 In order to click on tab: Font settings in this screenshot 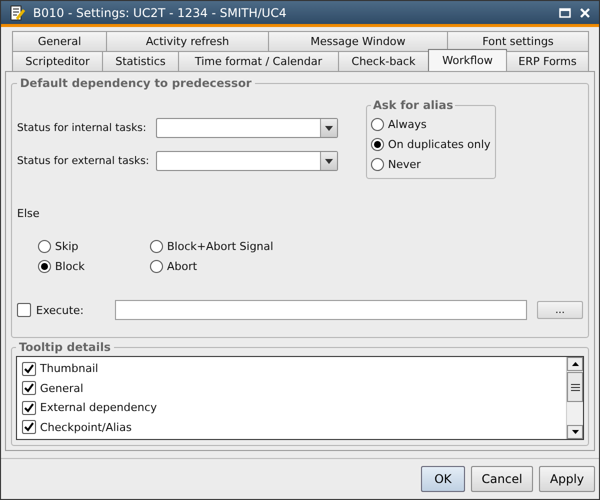, I will do `click(518, 41)`.